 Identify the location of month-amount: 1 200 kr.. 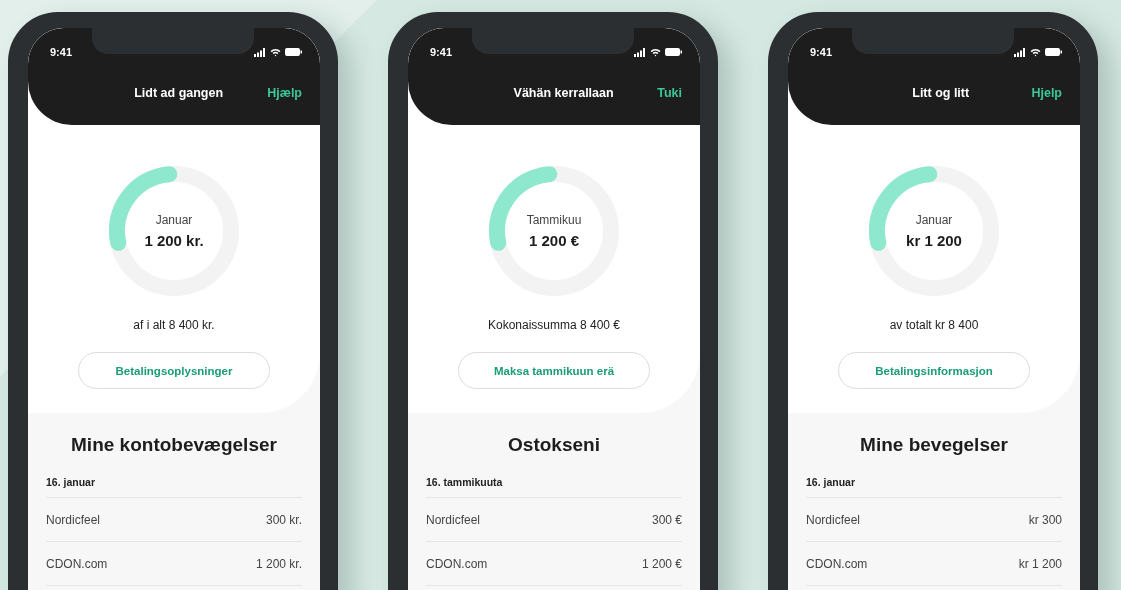
(174, 240).